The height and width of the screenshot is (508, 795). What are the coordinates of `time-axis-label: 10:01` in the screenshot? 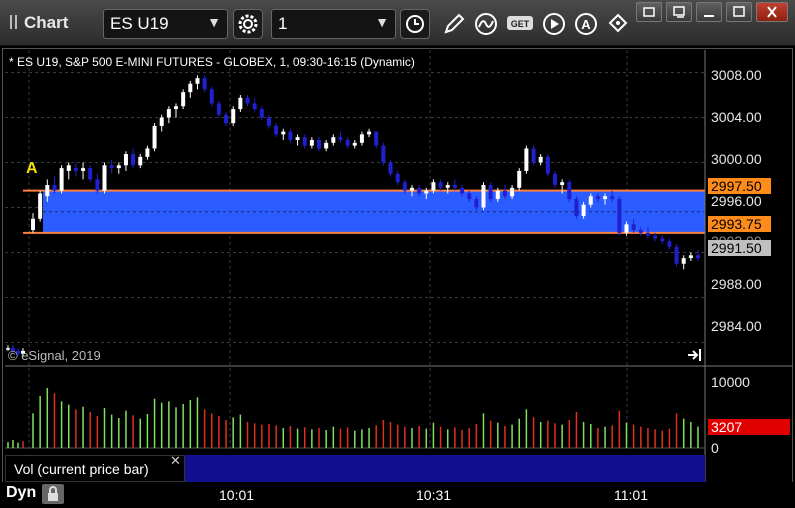 It's located at (237, 495).